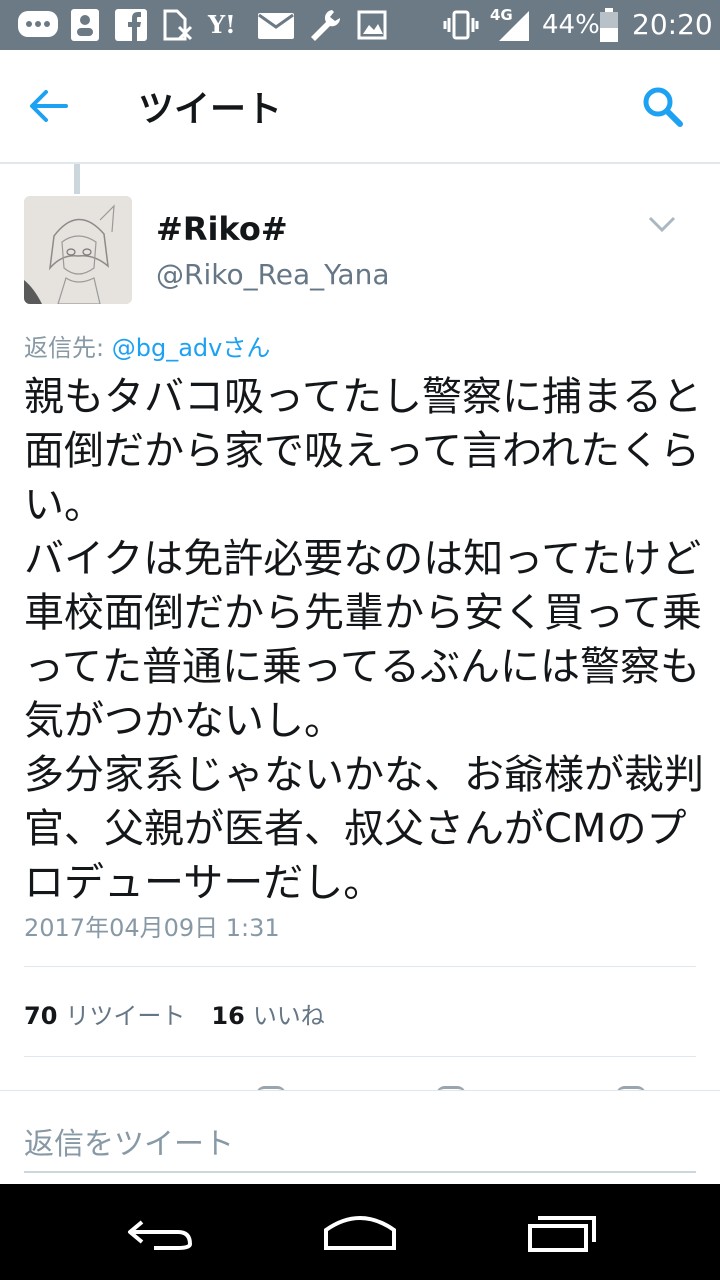  I want to click on retweet-count: 70, so click(40, 1016).